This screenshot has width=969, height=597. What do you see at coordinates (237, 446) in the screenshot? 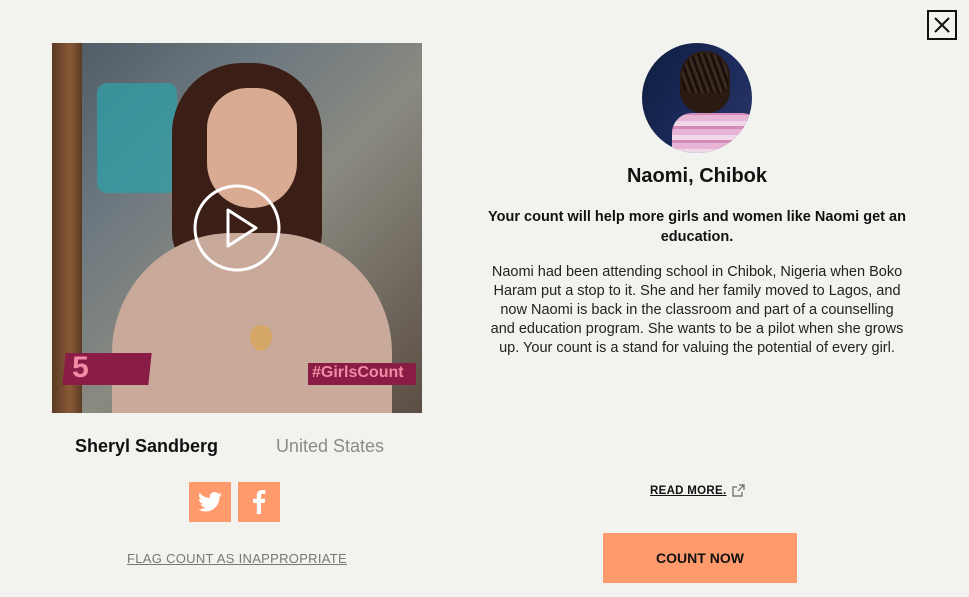
I see `counter-info: Sheryl Sandberg United States` at bounding box center [237, 446].